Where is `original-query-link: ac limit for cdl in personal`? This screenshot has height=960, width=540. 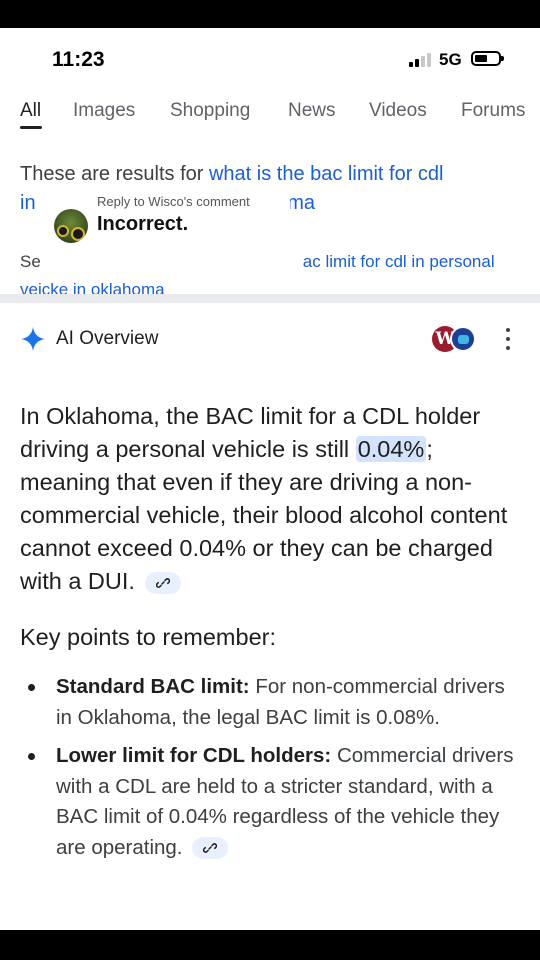 original-query-link: ac limit for cdl in personal is located at coordinates (399, 261).